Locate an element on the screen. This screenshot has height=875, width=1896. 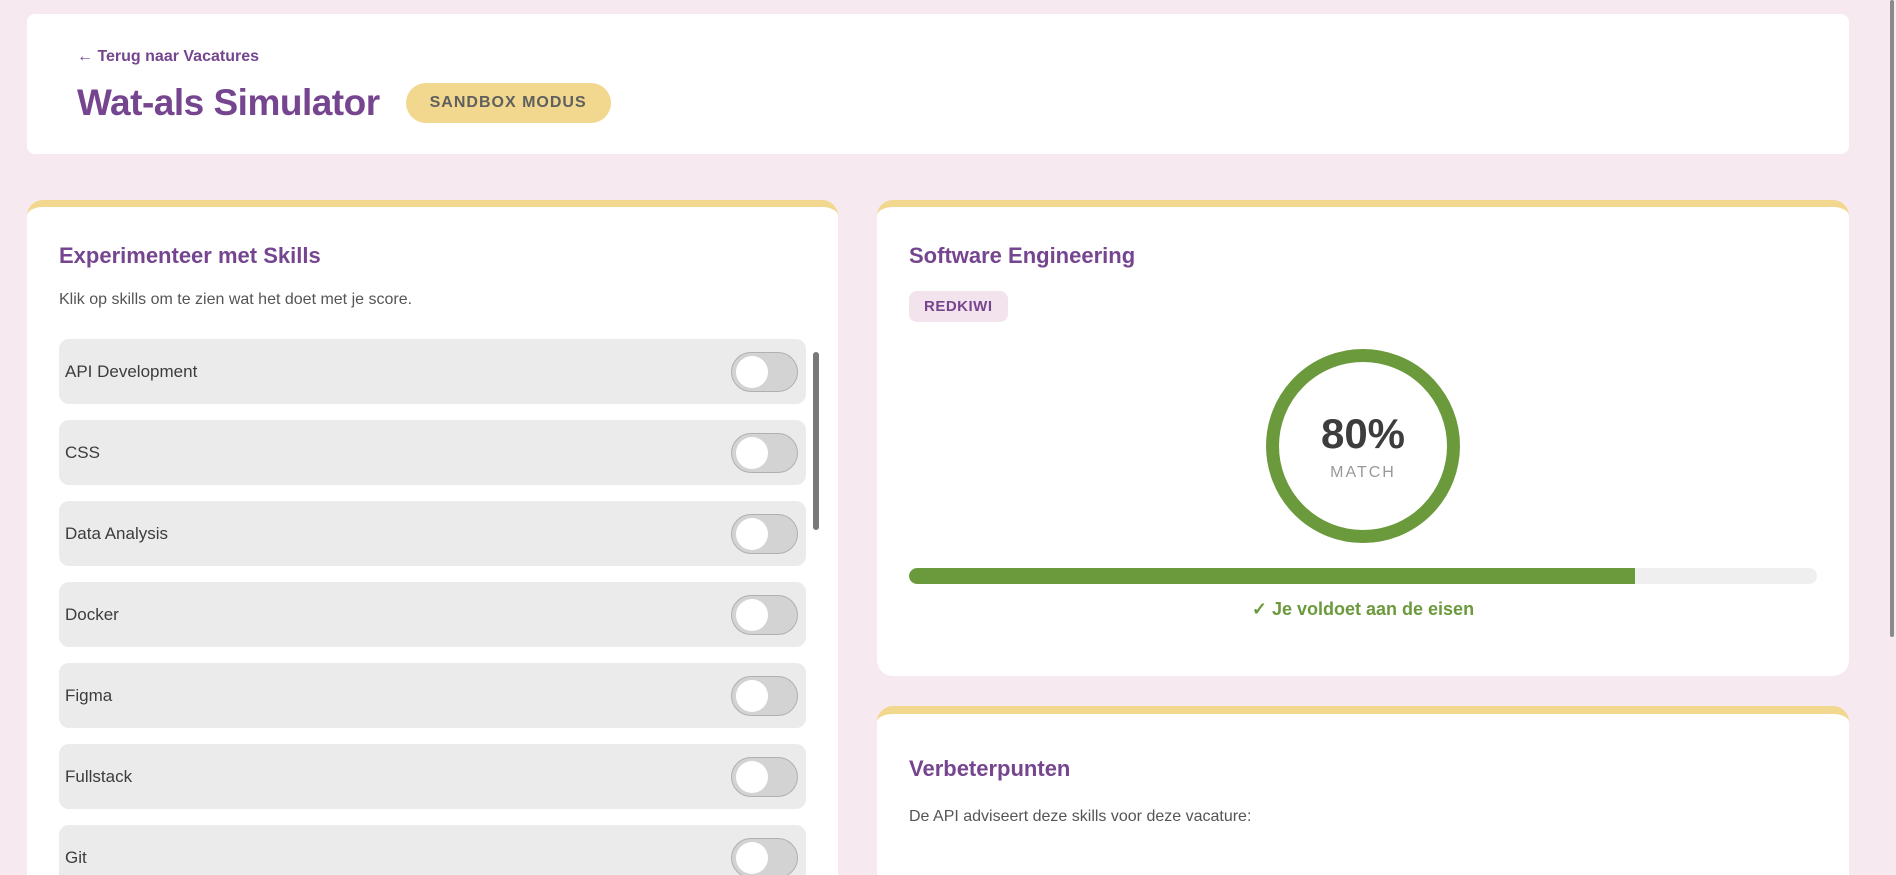
skill-name: Figma is located at coordinates (89, 695).